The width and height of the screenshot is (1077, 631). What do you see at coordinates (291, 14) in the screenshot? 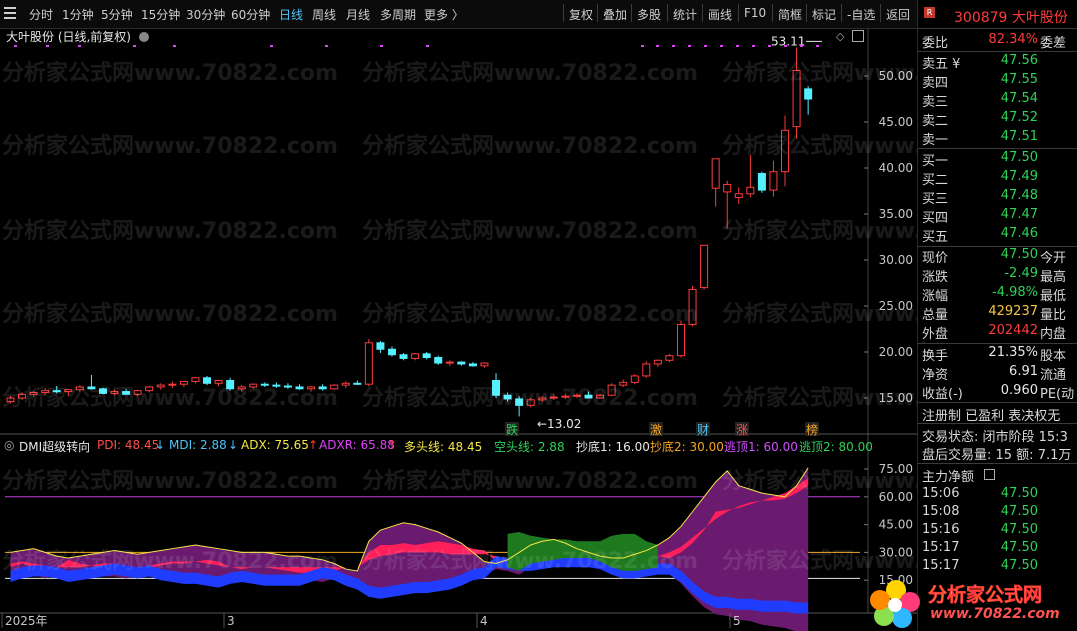
I see `period-tab: 日线` at bounding box center [291, 14].